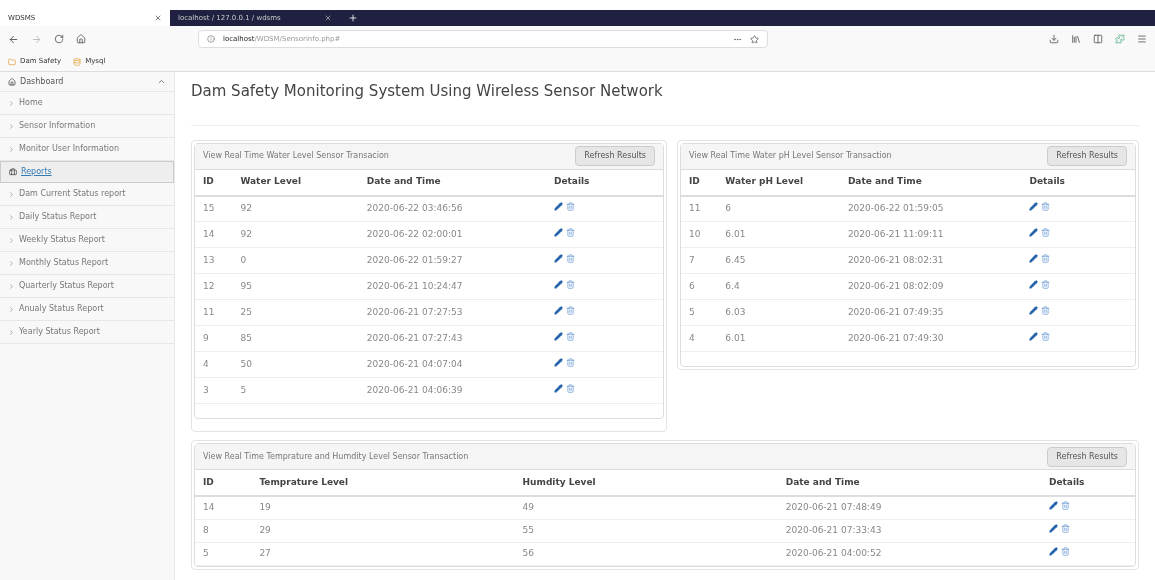 This screenshot has width=1155, height=580. Describe the element at coordinates (1142, 39) in the screenshot. I see `menu-icon` at that location.